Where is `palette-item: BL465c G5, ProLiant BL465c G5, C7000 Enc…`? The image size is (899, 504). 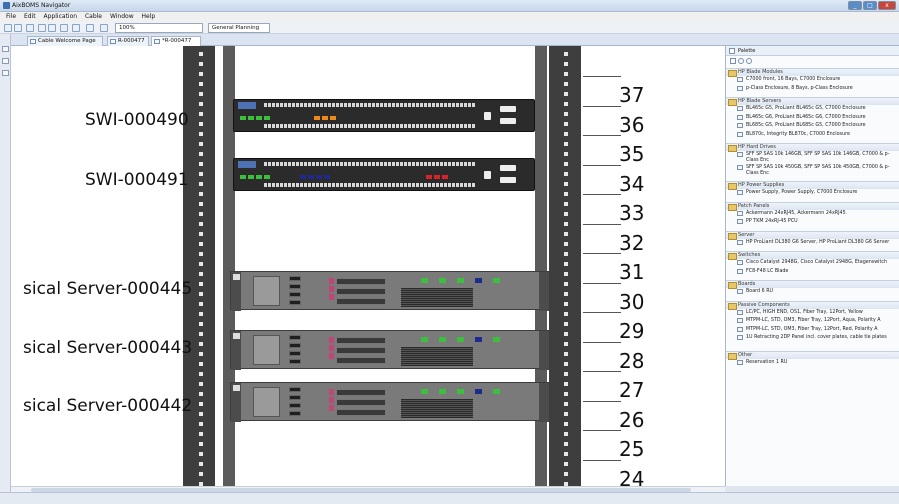
palette-item: BL465c G5, ProLiant BL465c G5, C7000 Enc… is located at coordinates (817, 109).